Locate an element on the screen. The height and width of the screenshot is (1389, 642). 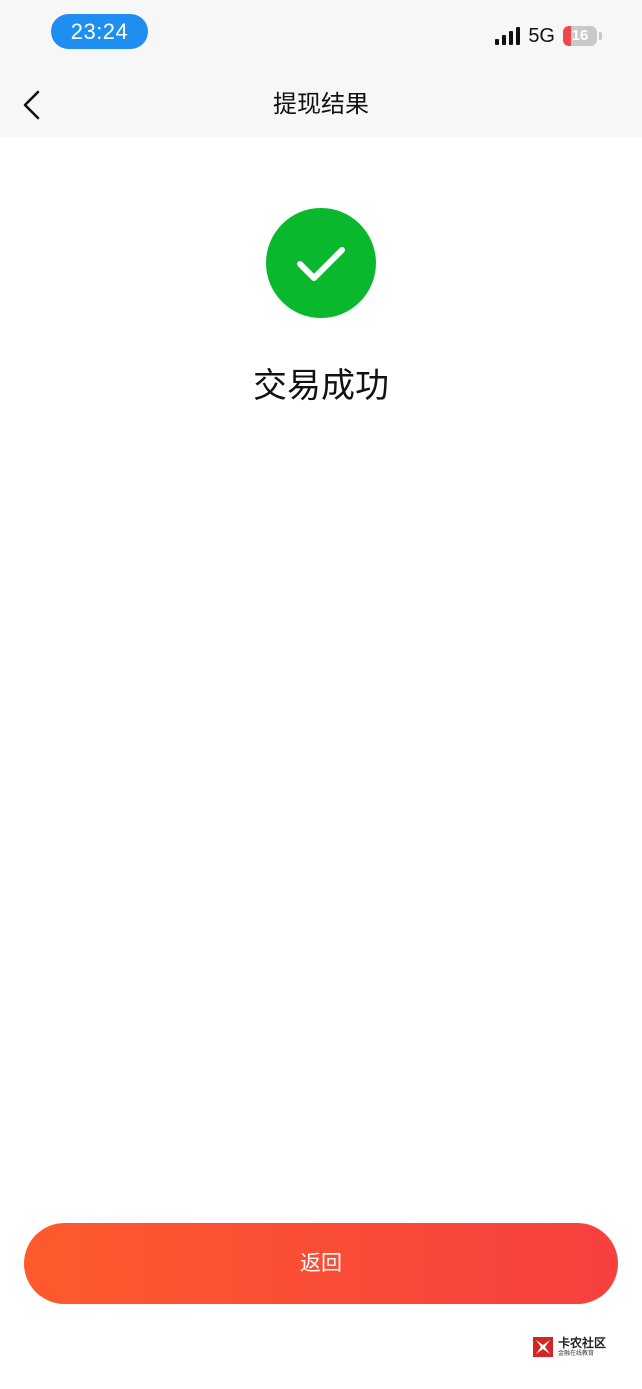
watermark-title: 卡农社区 is located at coordinates (581, 1343).